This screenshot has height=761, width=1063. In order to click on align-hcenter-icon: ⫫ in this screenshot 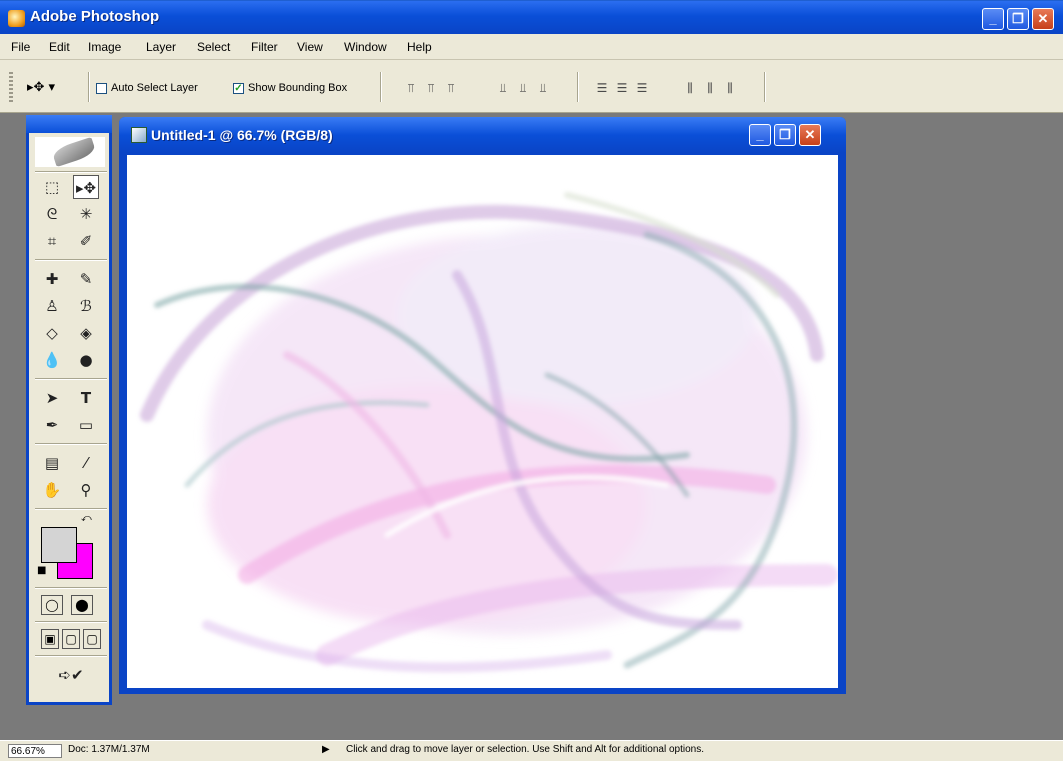, I will do `click(523, 88)`.